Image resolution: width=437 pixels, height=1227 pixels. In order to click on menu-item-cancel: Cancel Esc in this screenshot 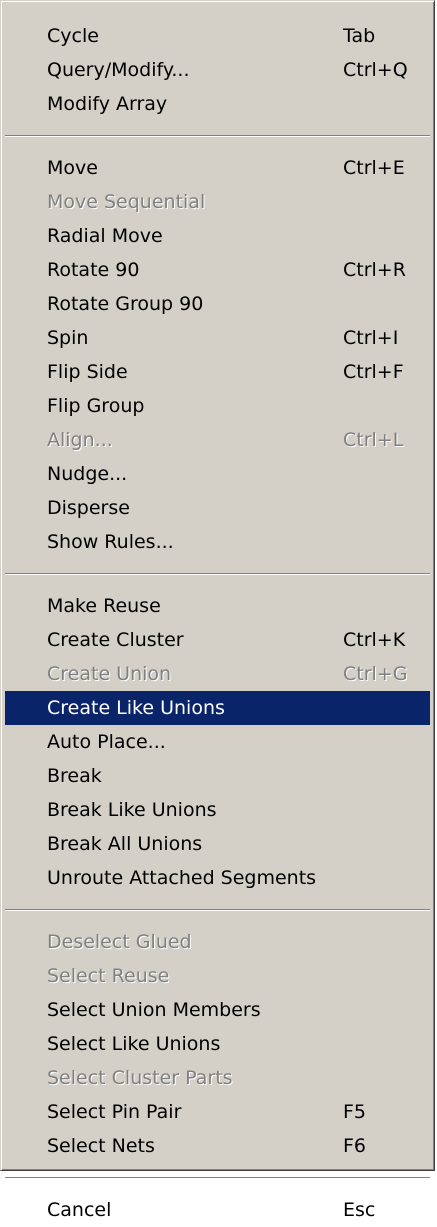, I will do `click(217, 1210)`.